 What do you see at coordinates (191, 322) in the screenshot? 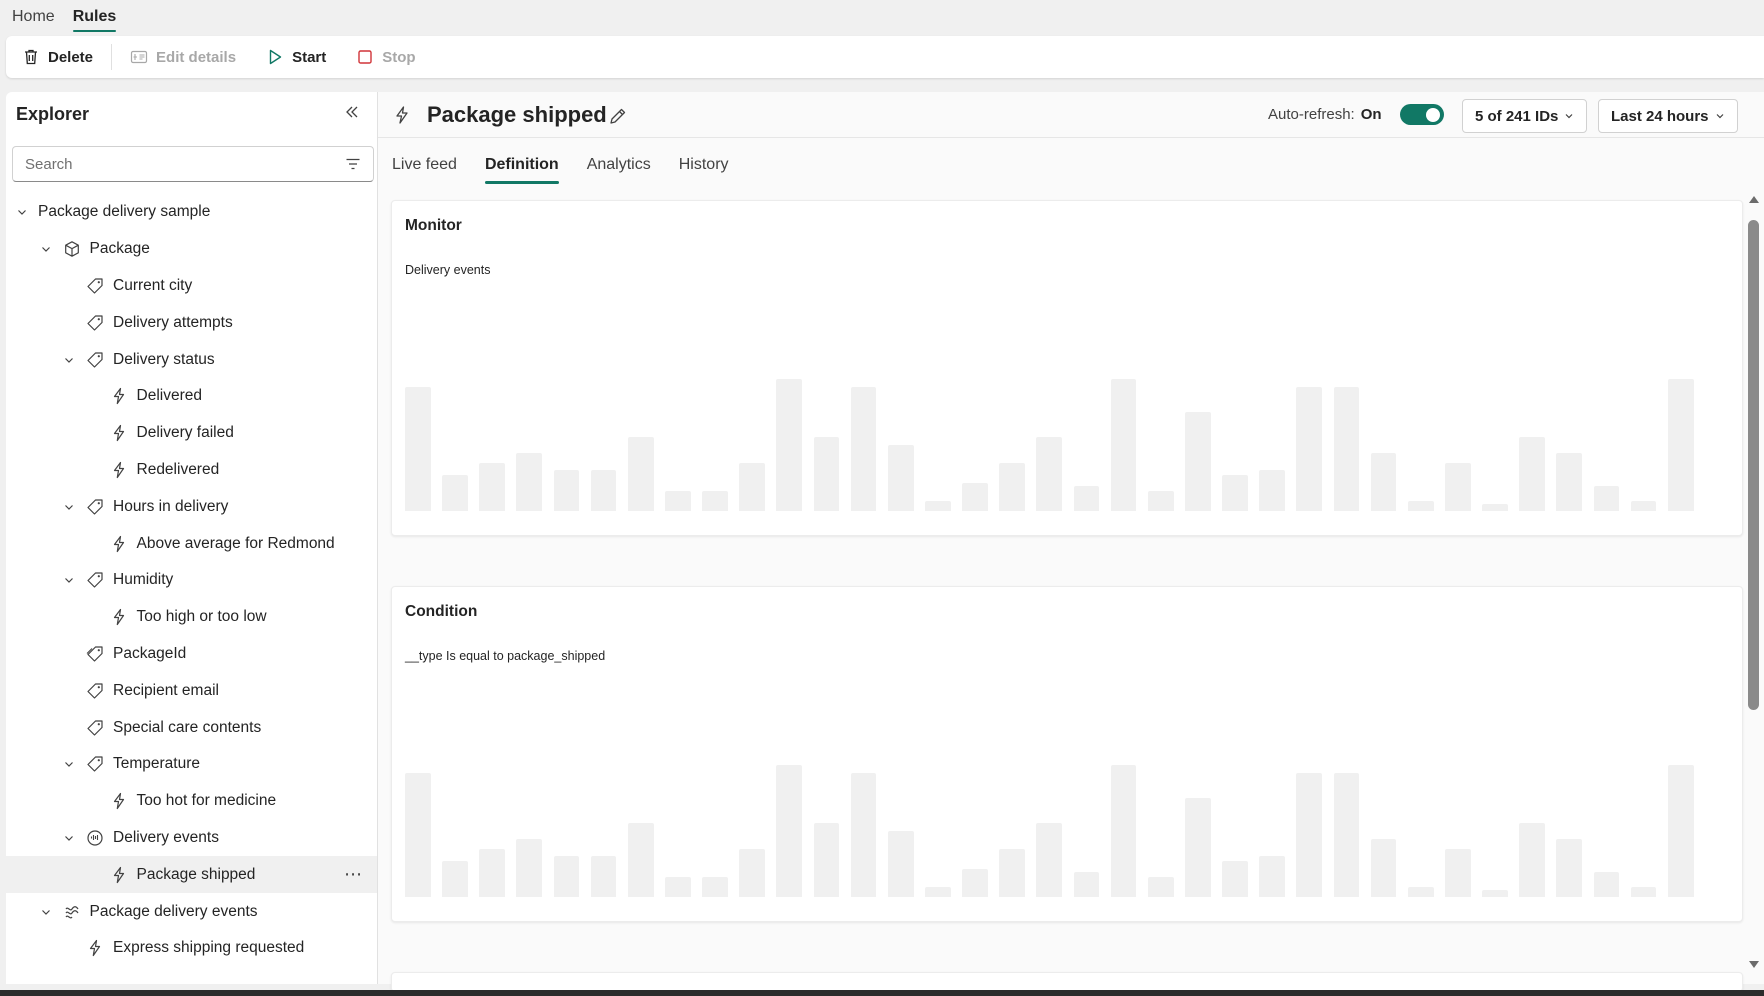
I see `tree-item: Delivery attempts` at bounding box center [191, 322].